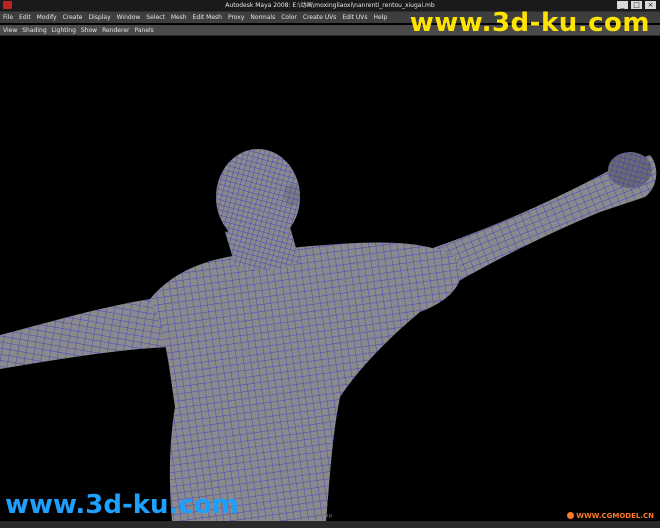 This screenshot has width=660, height=528. What do you see at coordinates (262, 17) in the screenshot?
I see `menu-normals: Normals` at bounding box center [262, 17].